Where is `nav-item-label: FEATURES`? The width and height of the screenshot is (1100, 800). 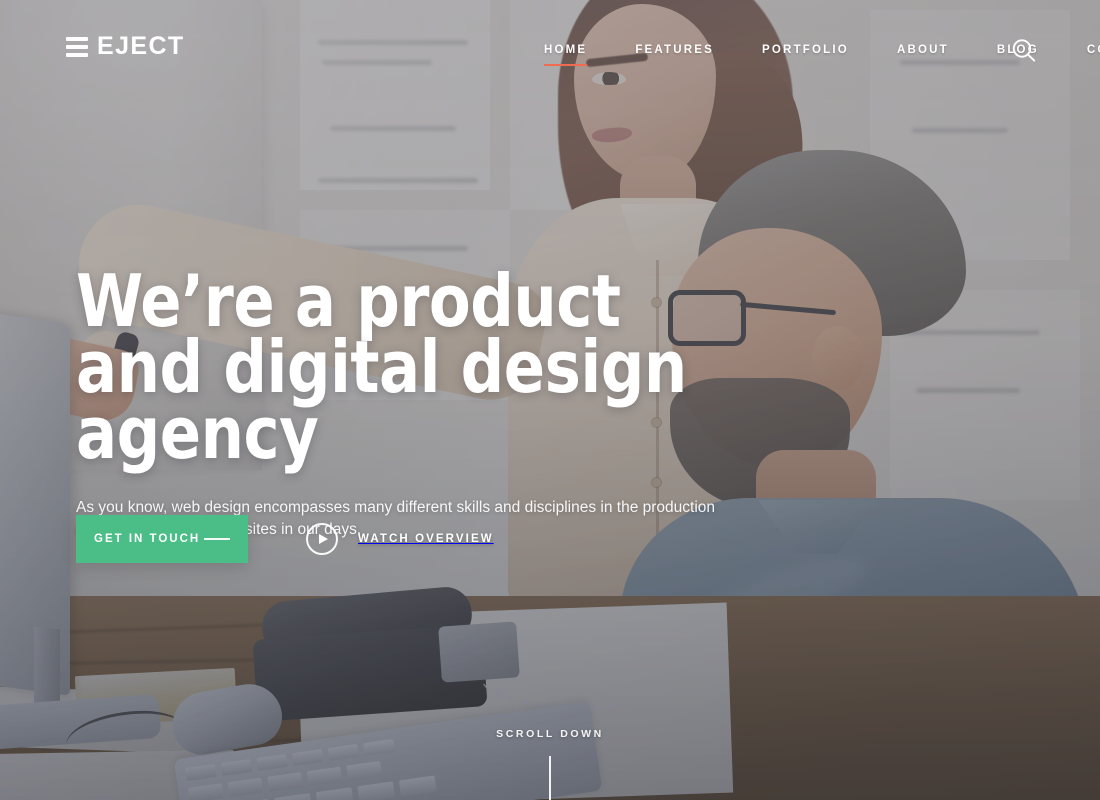
nav-item-label: FEATURES is located at coordinates (675, 50).